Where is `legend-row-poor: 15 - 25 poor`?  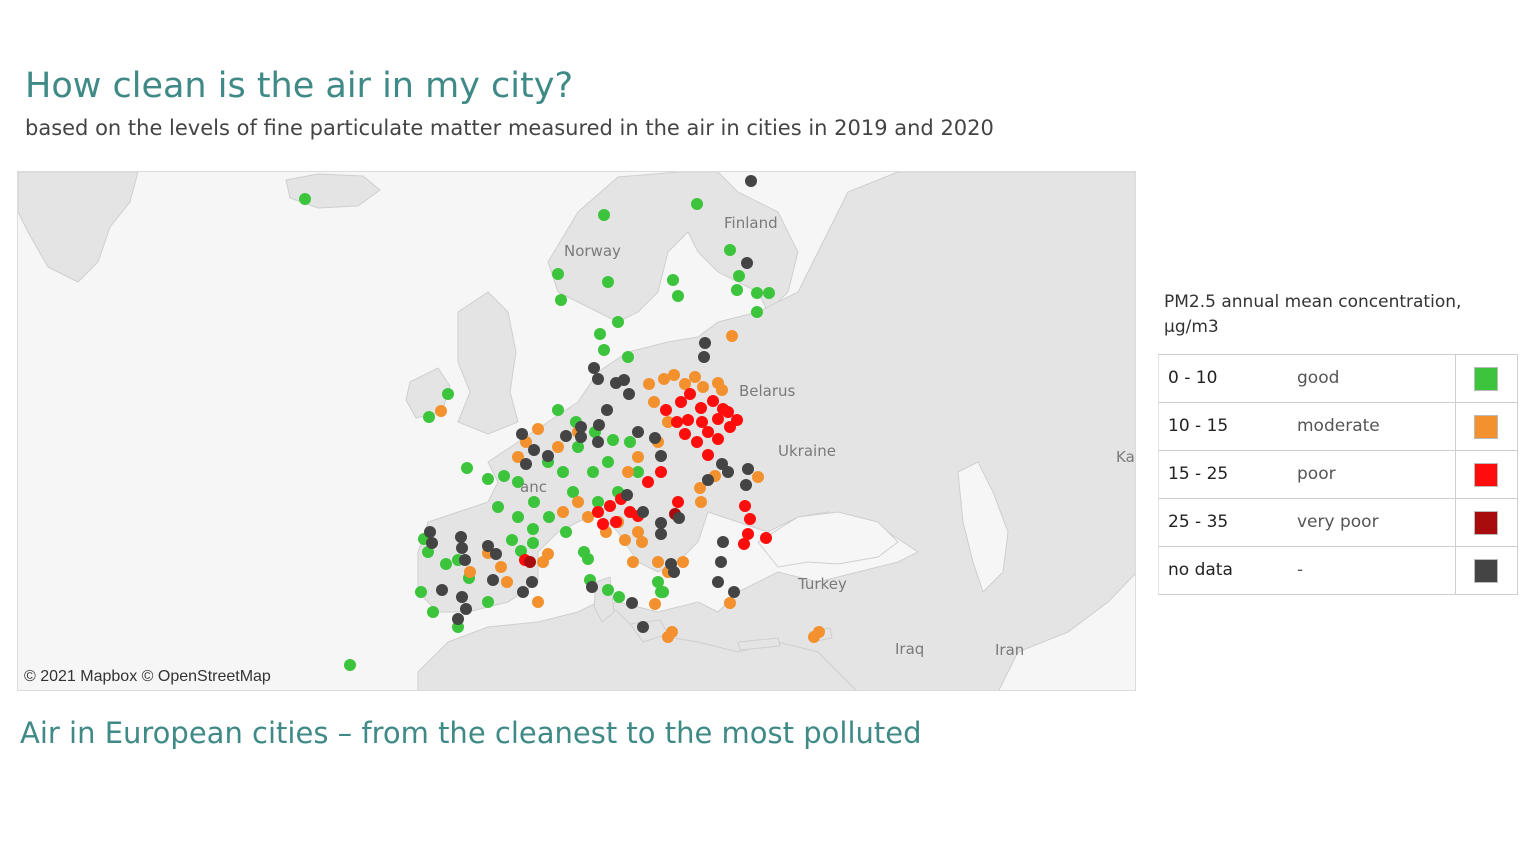 legend-row-poor: 15 - 25 poor is located at coordinates (1338, 475).